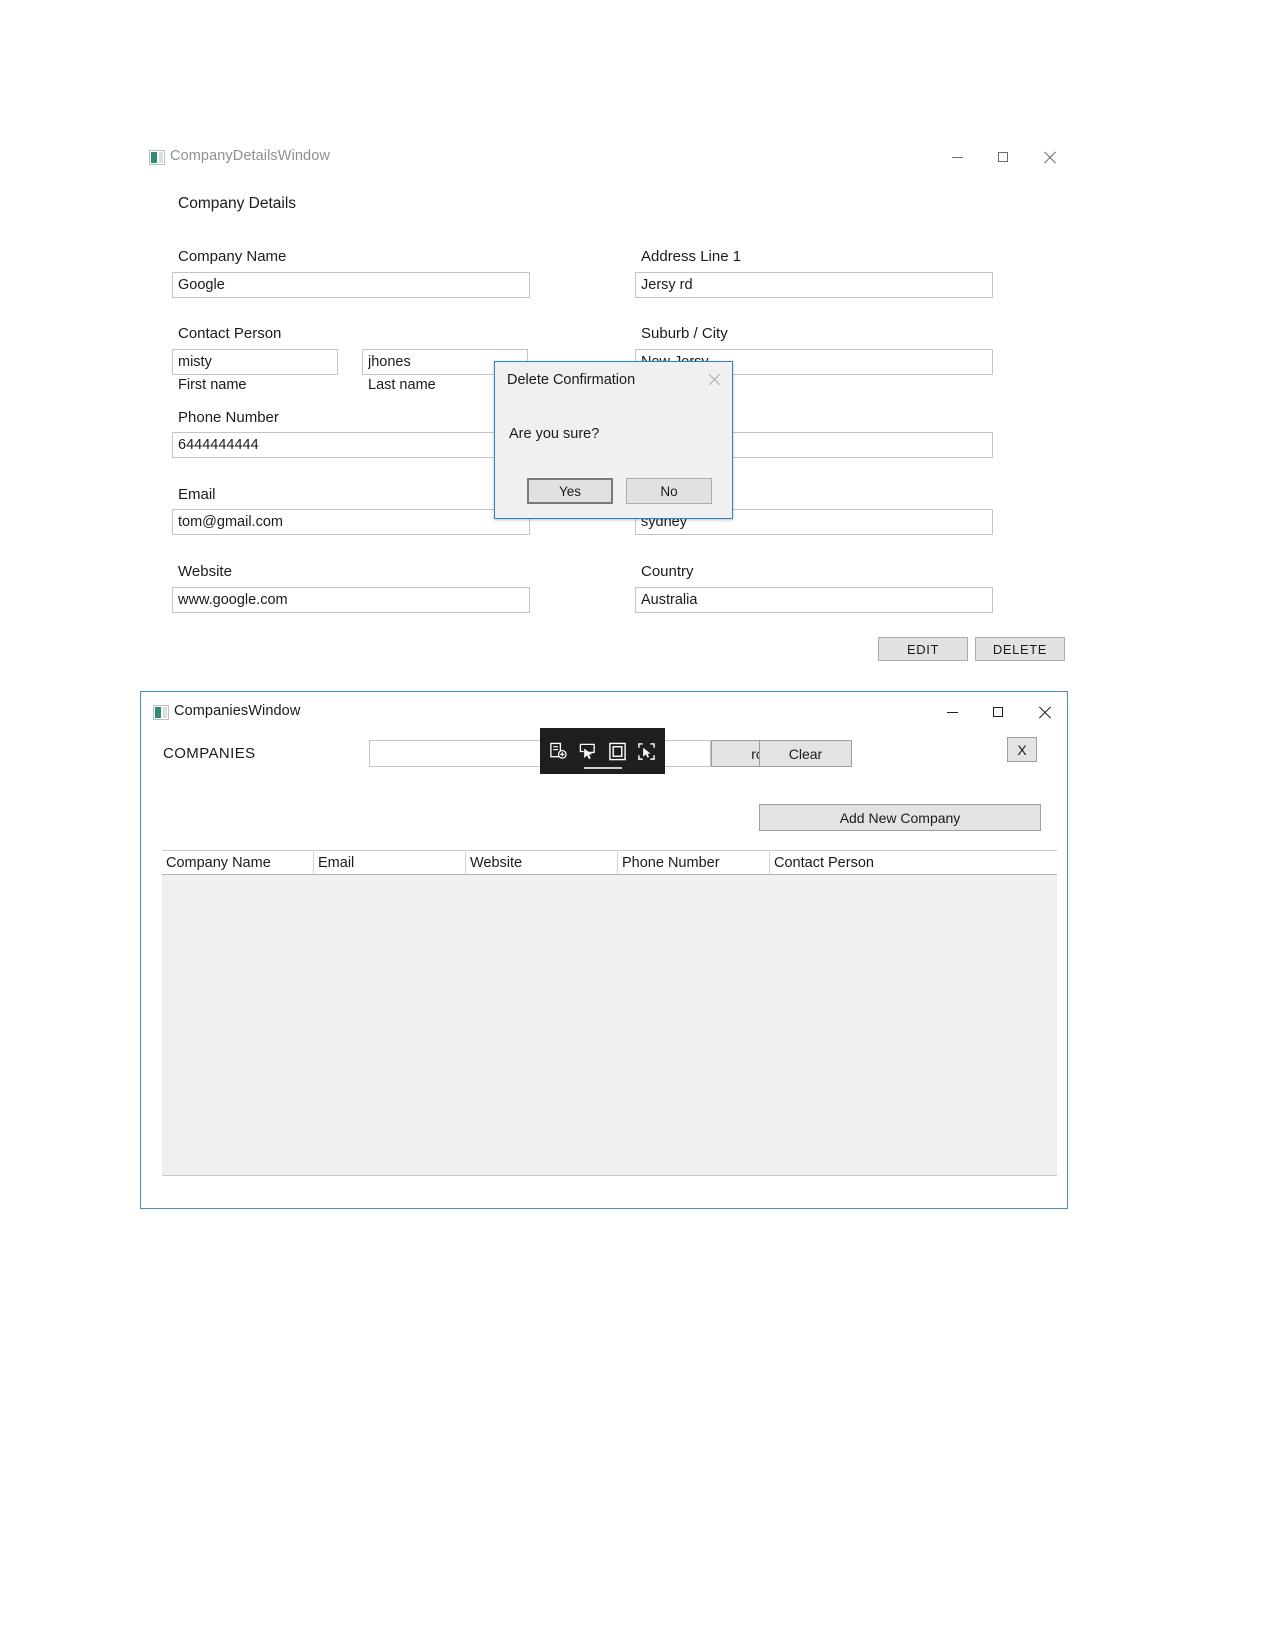 The image size is (1275, 1651). I want to click on companies-window-title: CompaniesWindow, so click(237, 711).